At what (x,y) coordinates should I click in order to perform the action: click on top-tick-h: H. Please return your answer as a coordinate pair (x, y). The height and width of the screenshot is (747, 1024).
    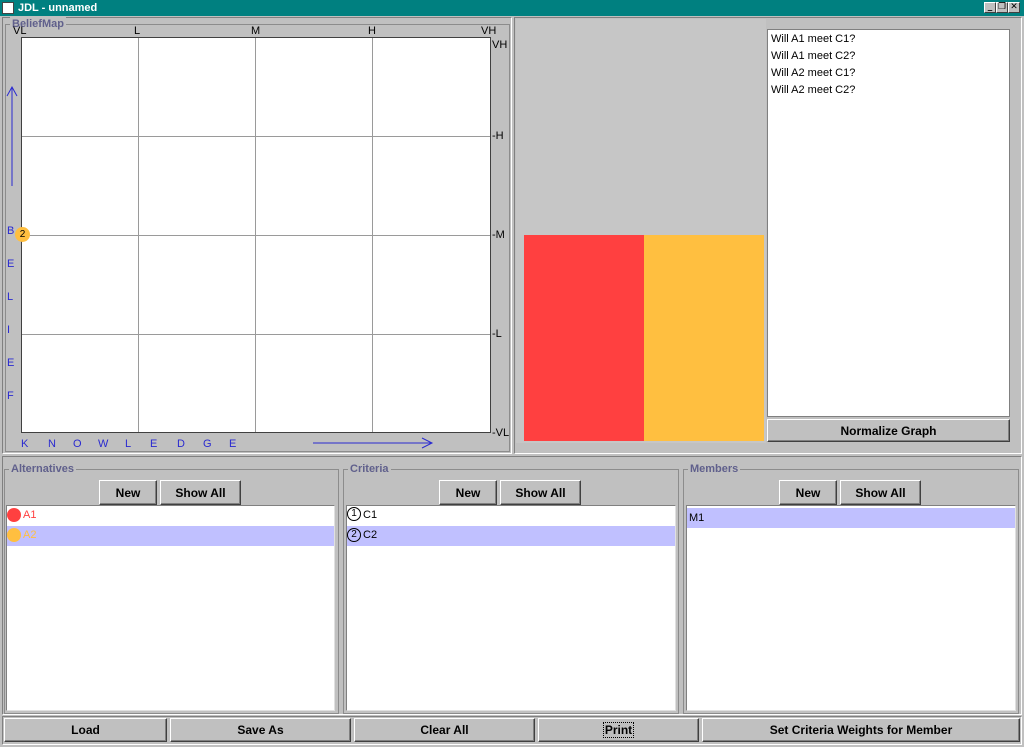
    Looking at the image, I should click on (372, 31).